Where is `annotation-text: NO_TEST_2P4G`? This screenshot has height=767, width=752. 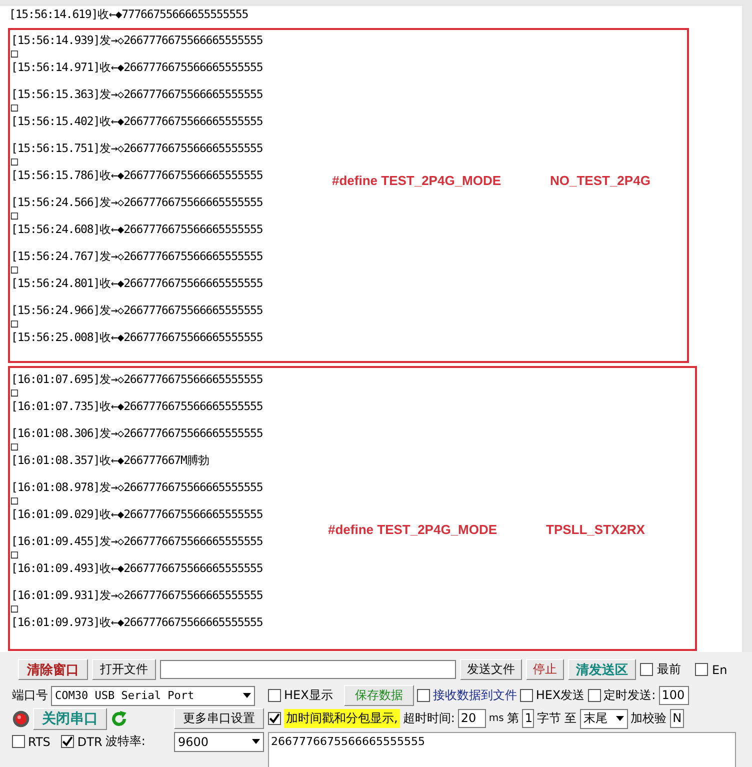
annotation-text: NO_TEST_2P4G is located at coordinates (600, 180).